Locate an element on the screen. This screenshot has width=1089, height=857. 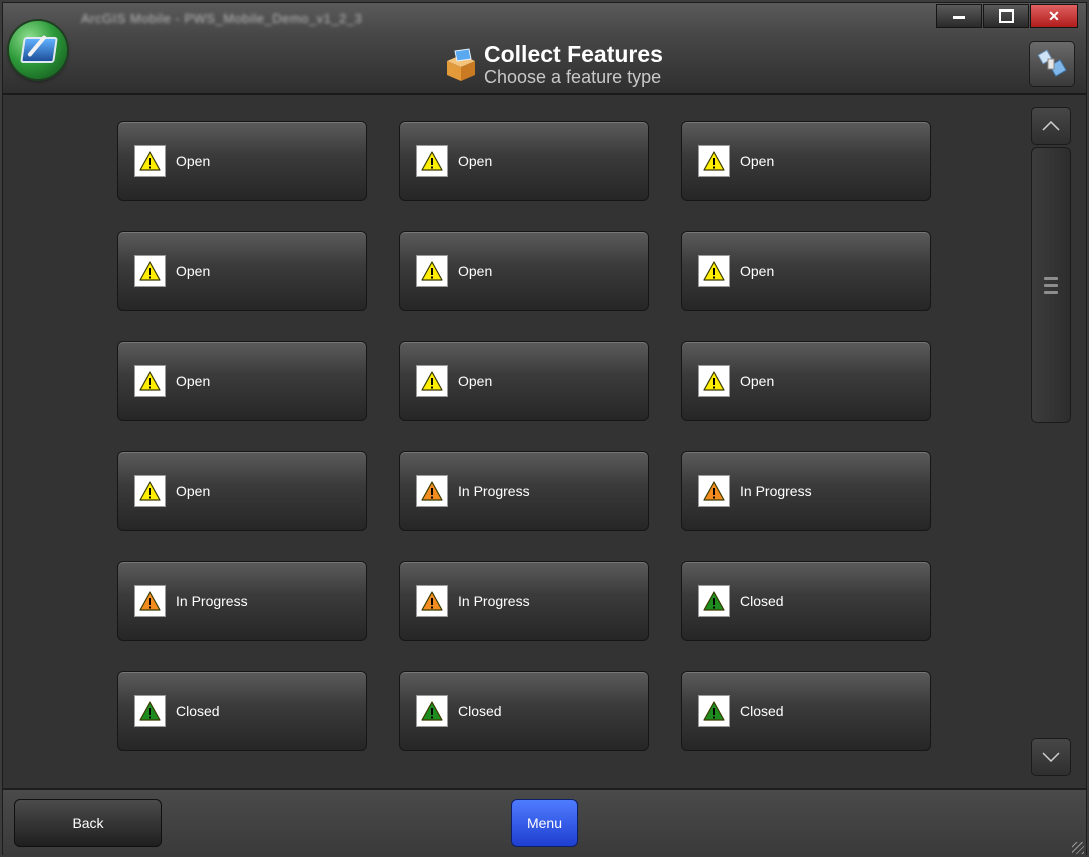
collect-features-icon is located at coordinates (461, 64).